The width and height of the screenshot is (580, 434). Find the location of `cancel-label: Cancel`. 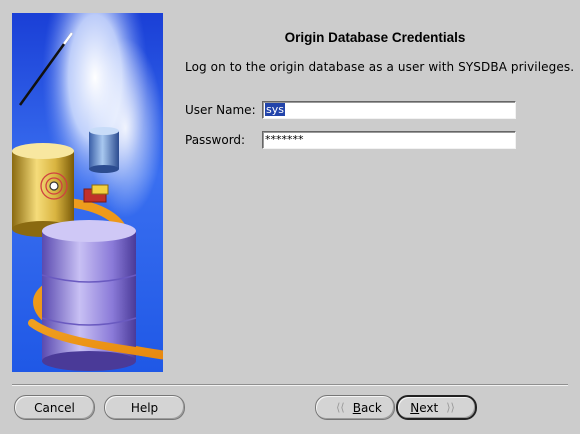

cancel-label: Cancel is located at coordinates (54, 407).